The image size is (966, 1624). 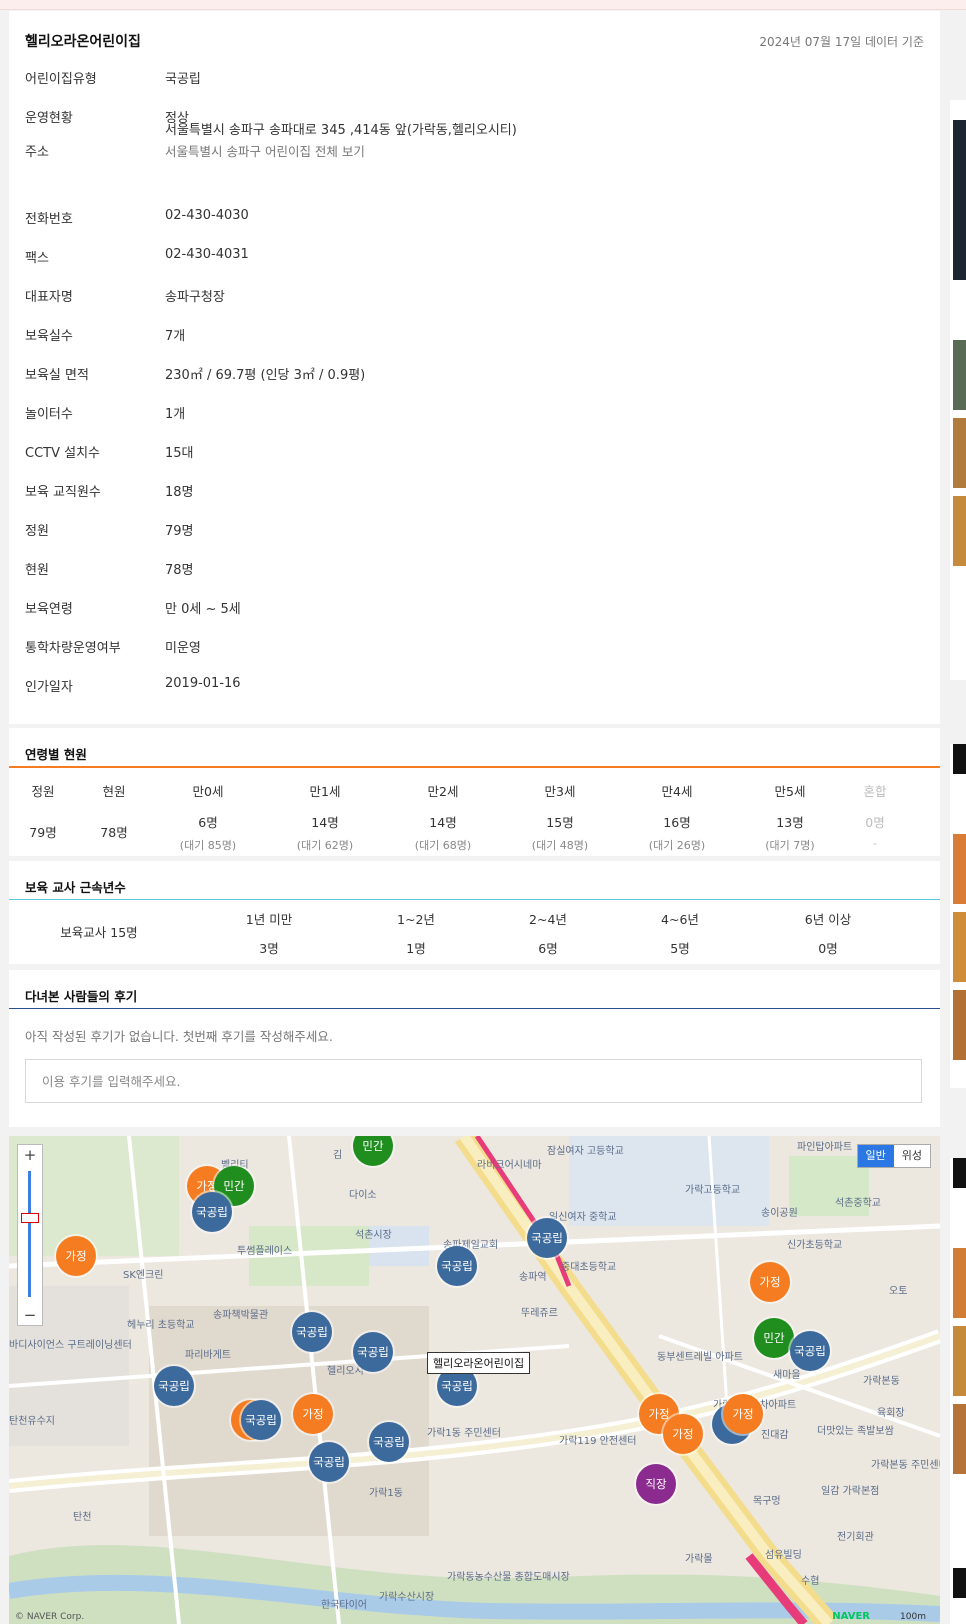 I want to click on map-place-label: SK엔크린, so click(x=143, y=1275).